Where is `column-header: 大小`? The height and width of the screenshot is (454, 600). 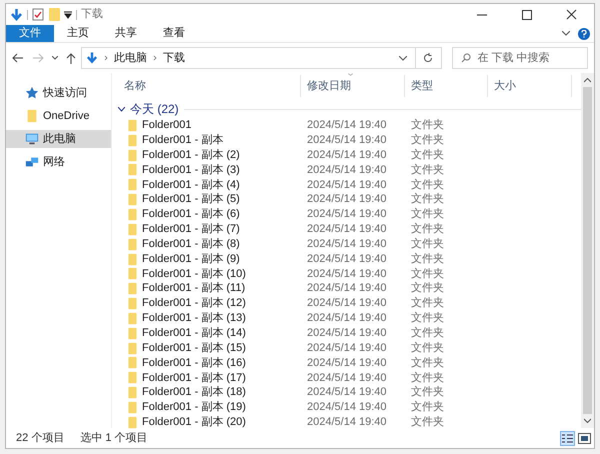
column-header: 大小 is located at coordinates (530, 86).